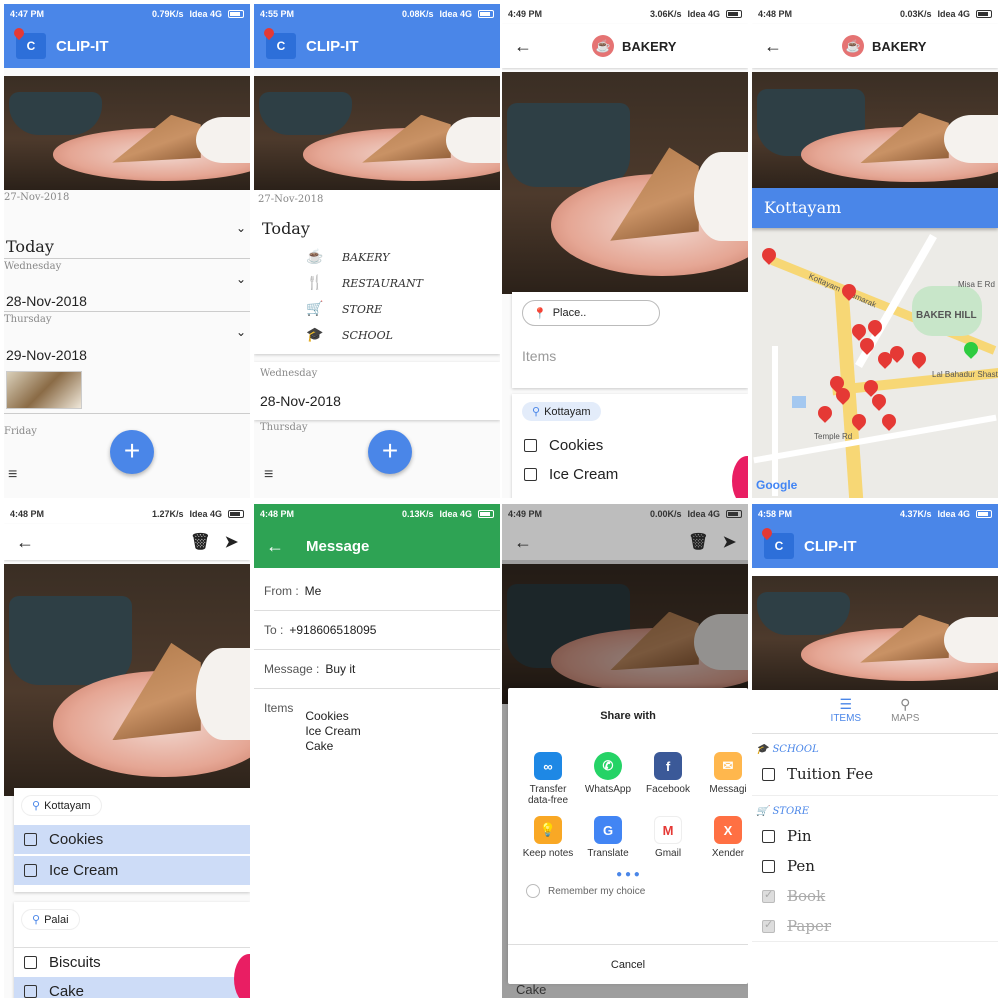 This screenshot has width=1000, height=1000. I want to click on share-app: X Xender, so click(723, 837).